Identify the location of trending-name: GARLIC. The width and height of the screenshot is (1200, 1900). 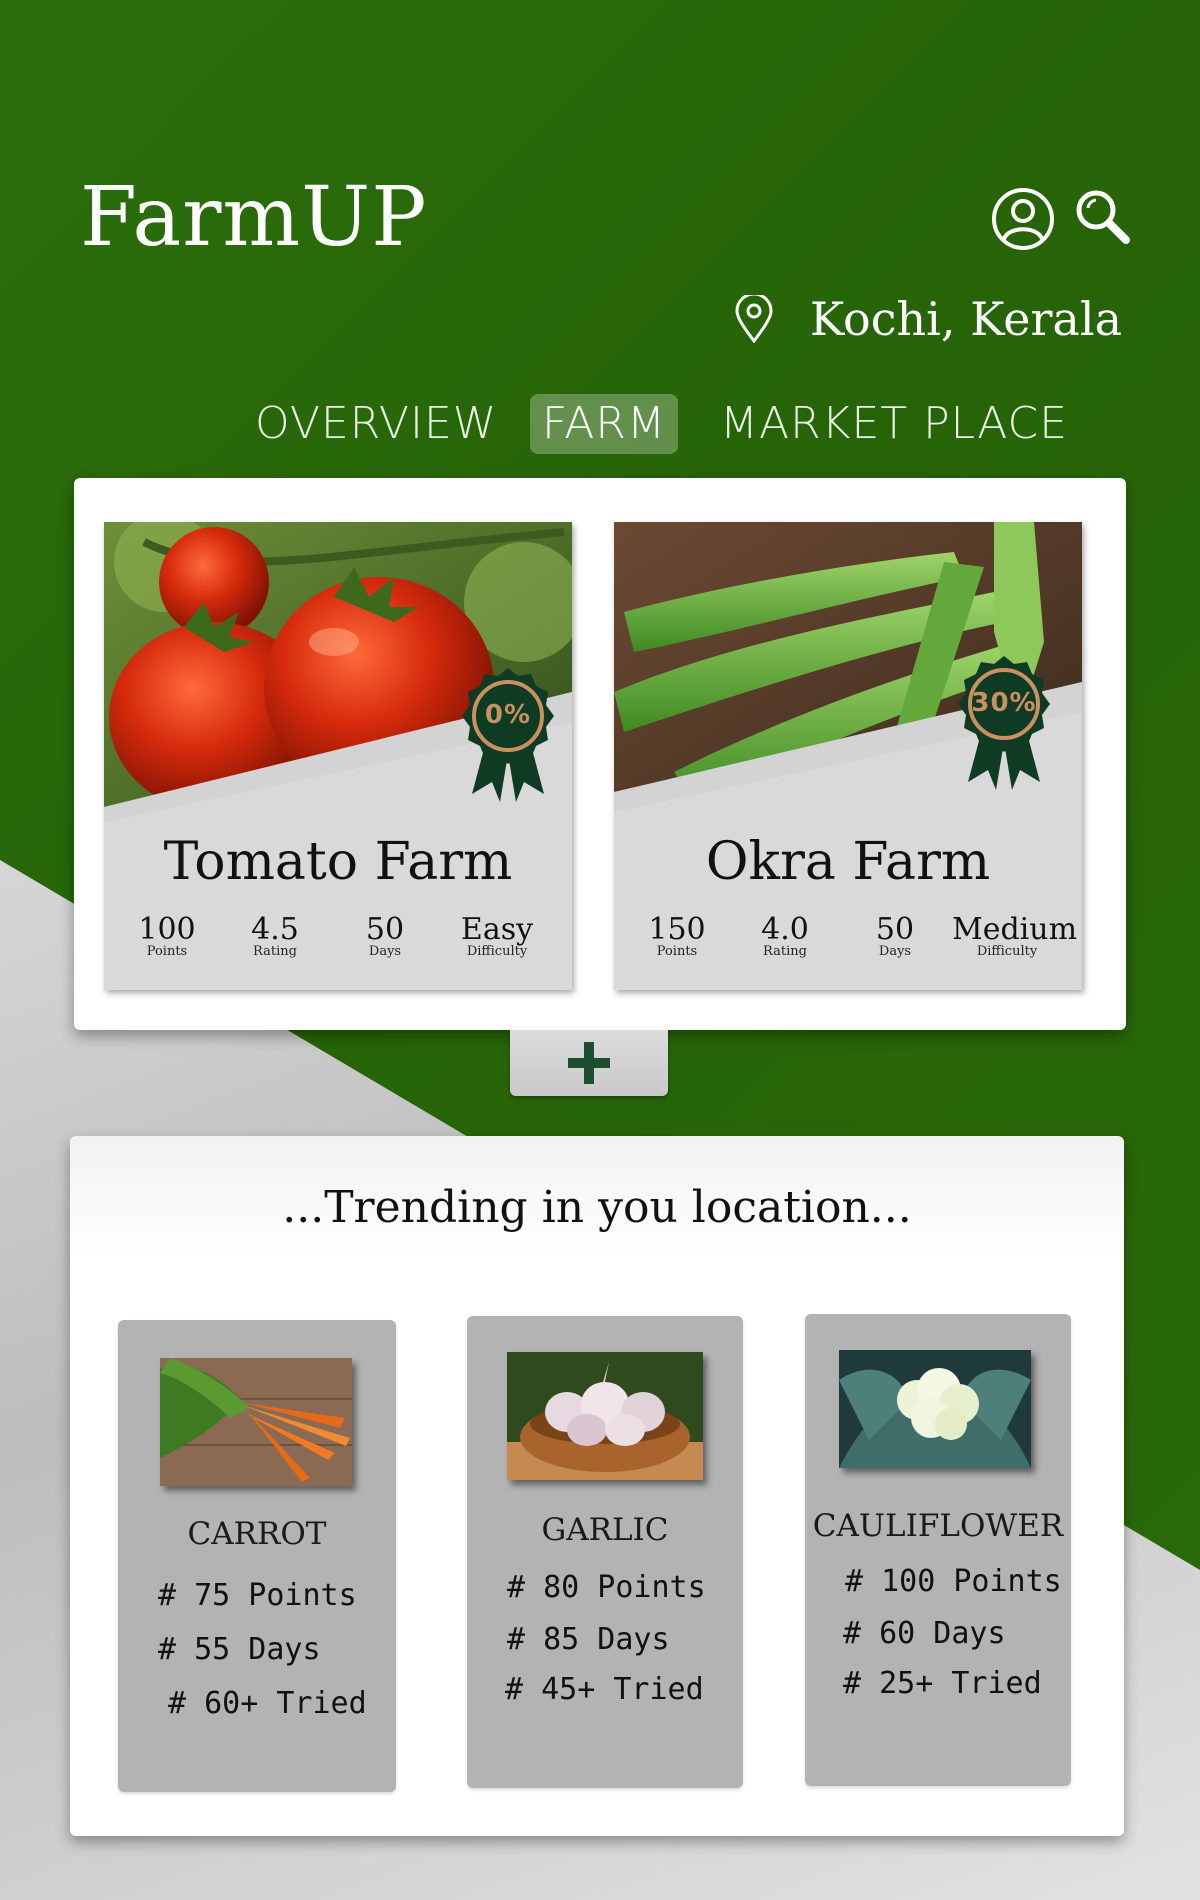
(605, 1530).